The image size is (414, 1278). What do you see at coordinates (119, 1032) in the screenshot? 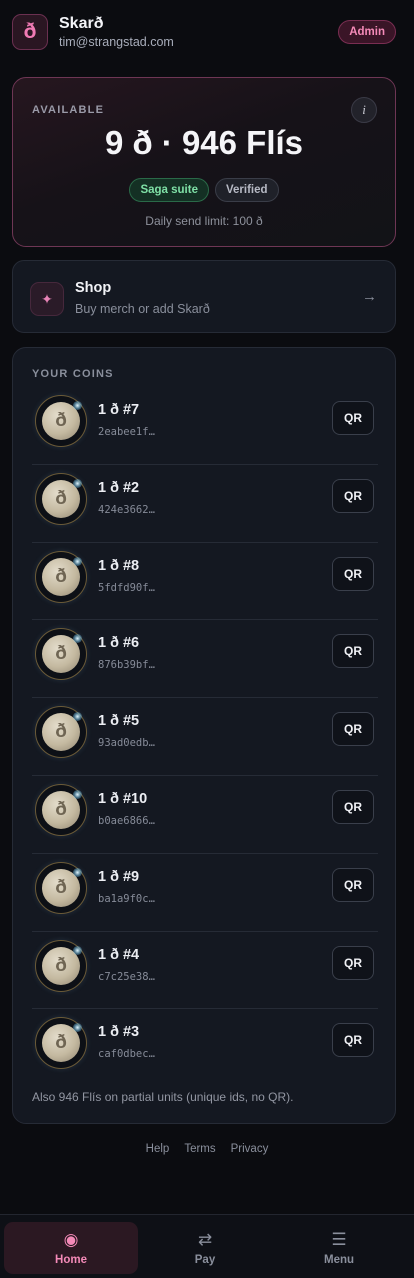
I see `coin-name: 1 ð #3` at bounding box center [119, 1032].